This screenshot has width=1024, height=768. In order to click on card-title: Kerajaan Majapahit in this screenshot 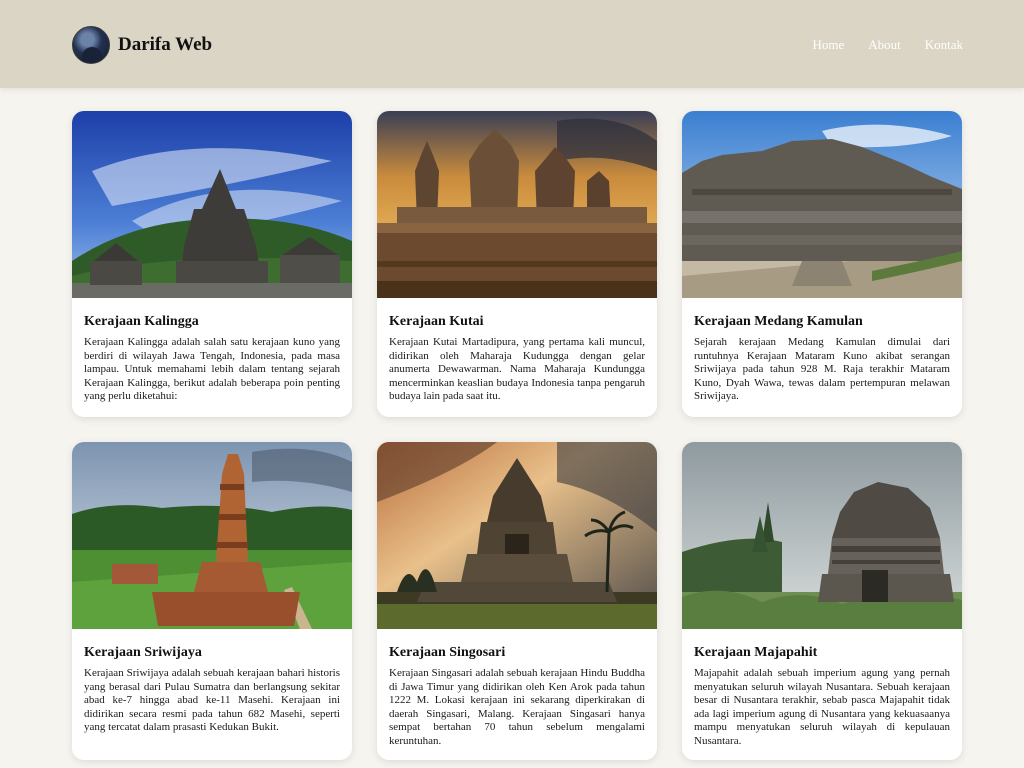, I will do `click(756, 652)`.